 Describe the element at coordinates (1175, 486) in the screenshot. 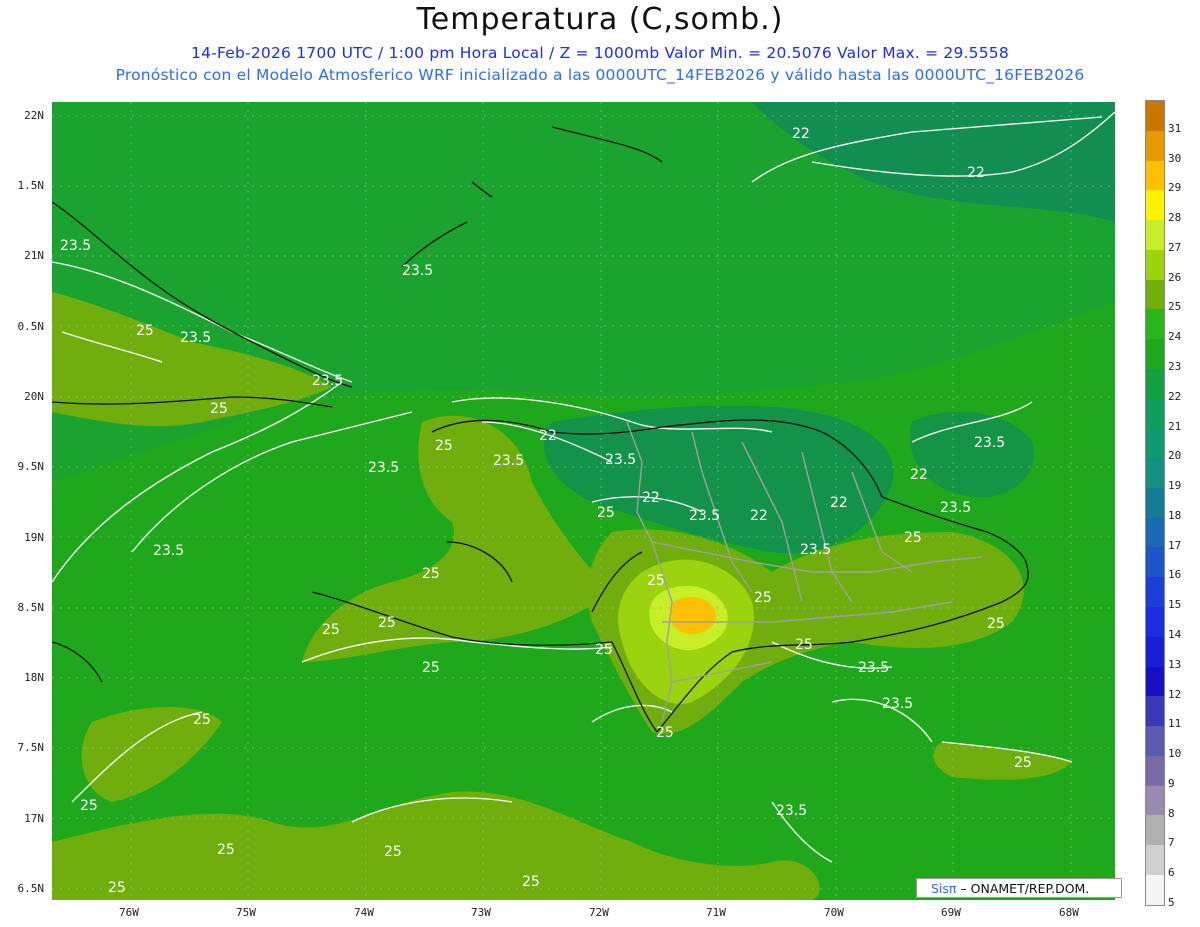

I see `colorbar-label: 19` at that location.